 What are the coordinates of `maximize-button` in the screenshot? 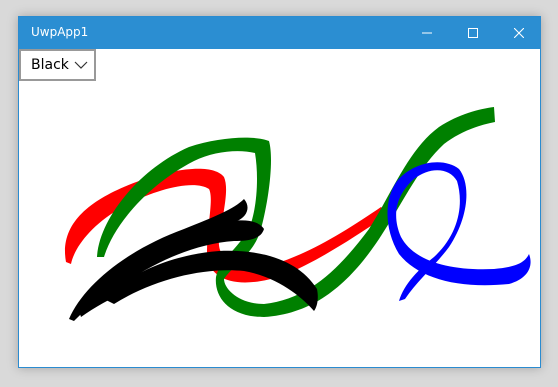 It's located at (473, 33).